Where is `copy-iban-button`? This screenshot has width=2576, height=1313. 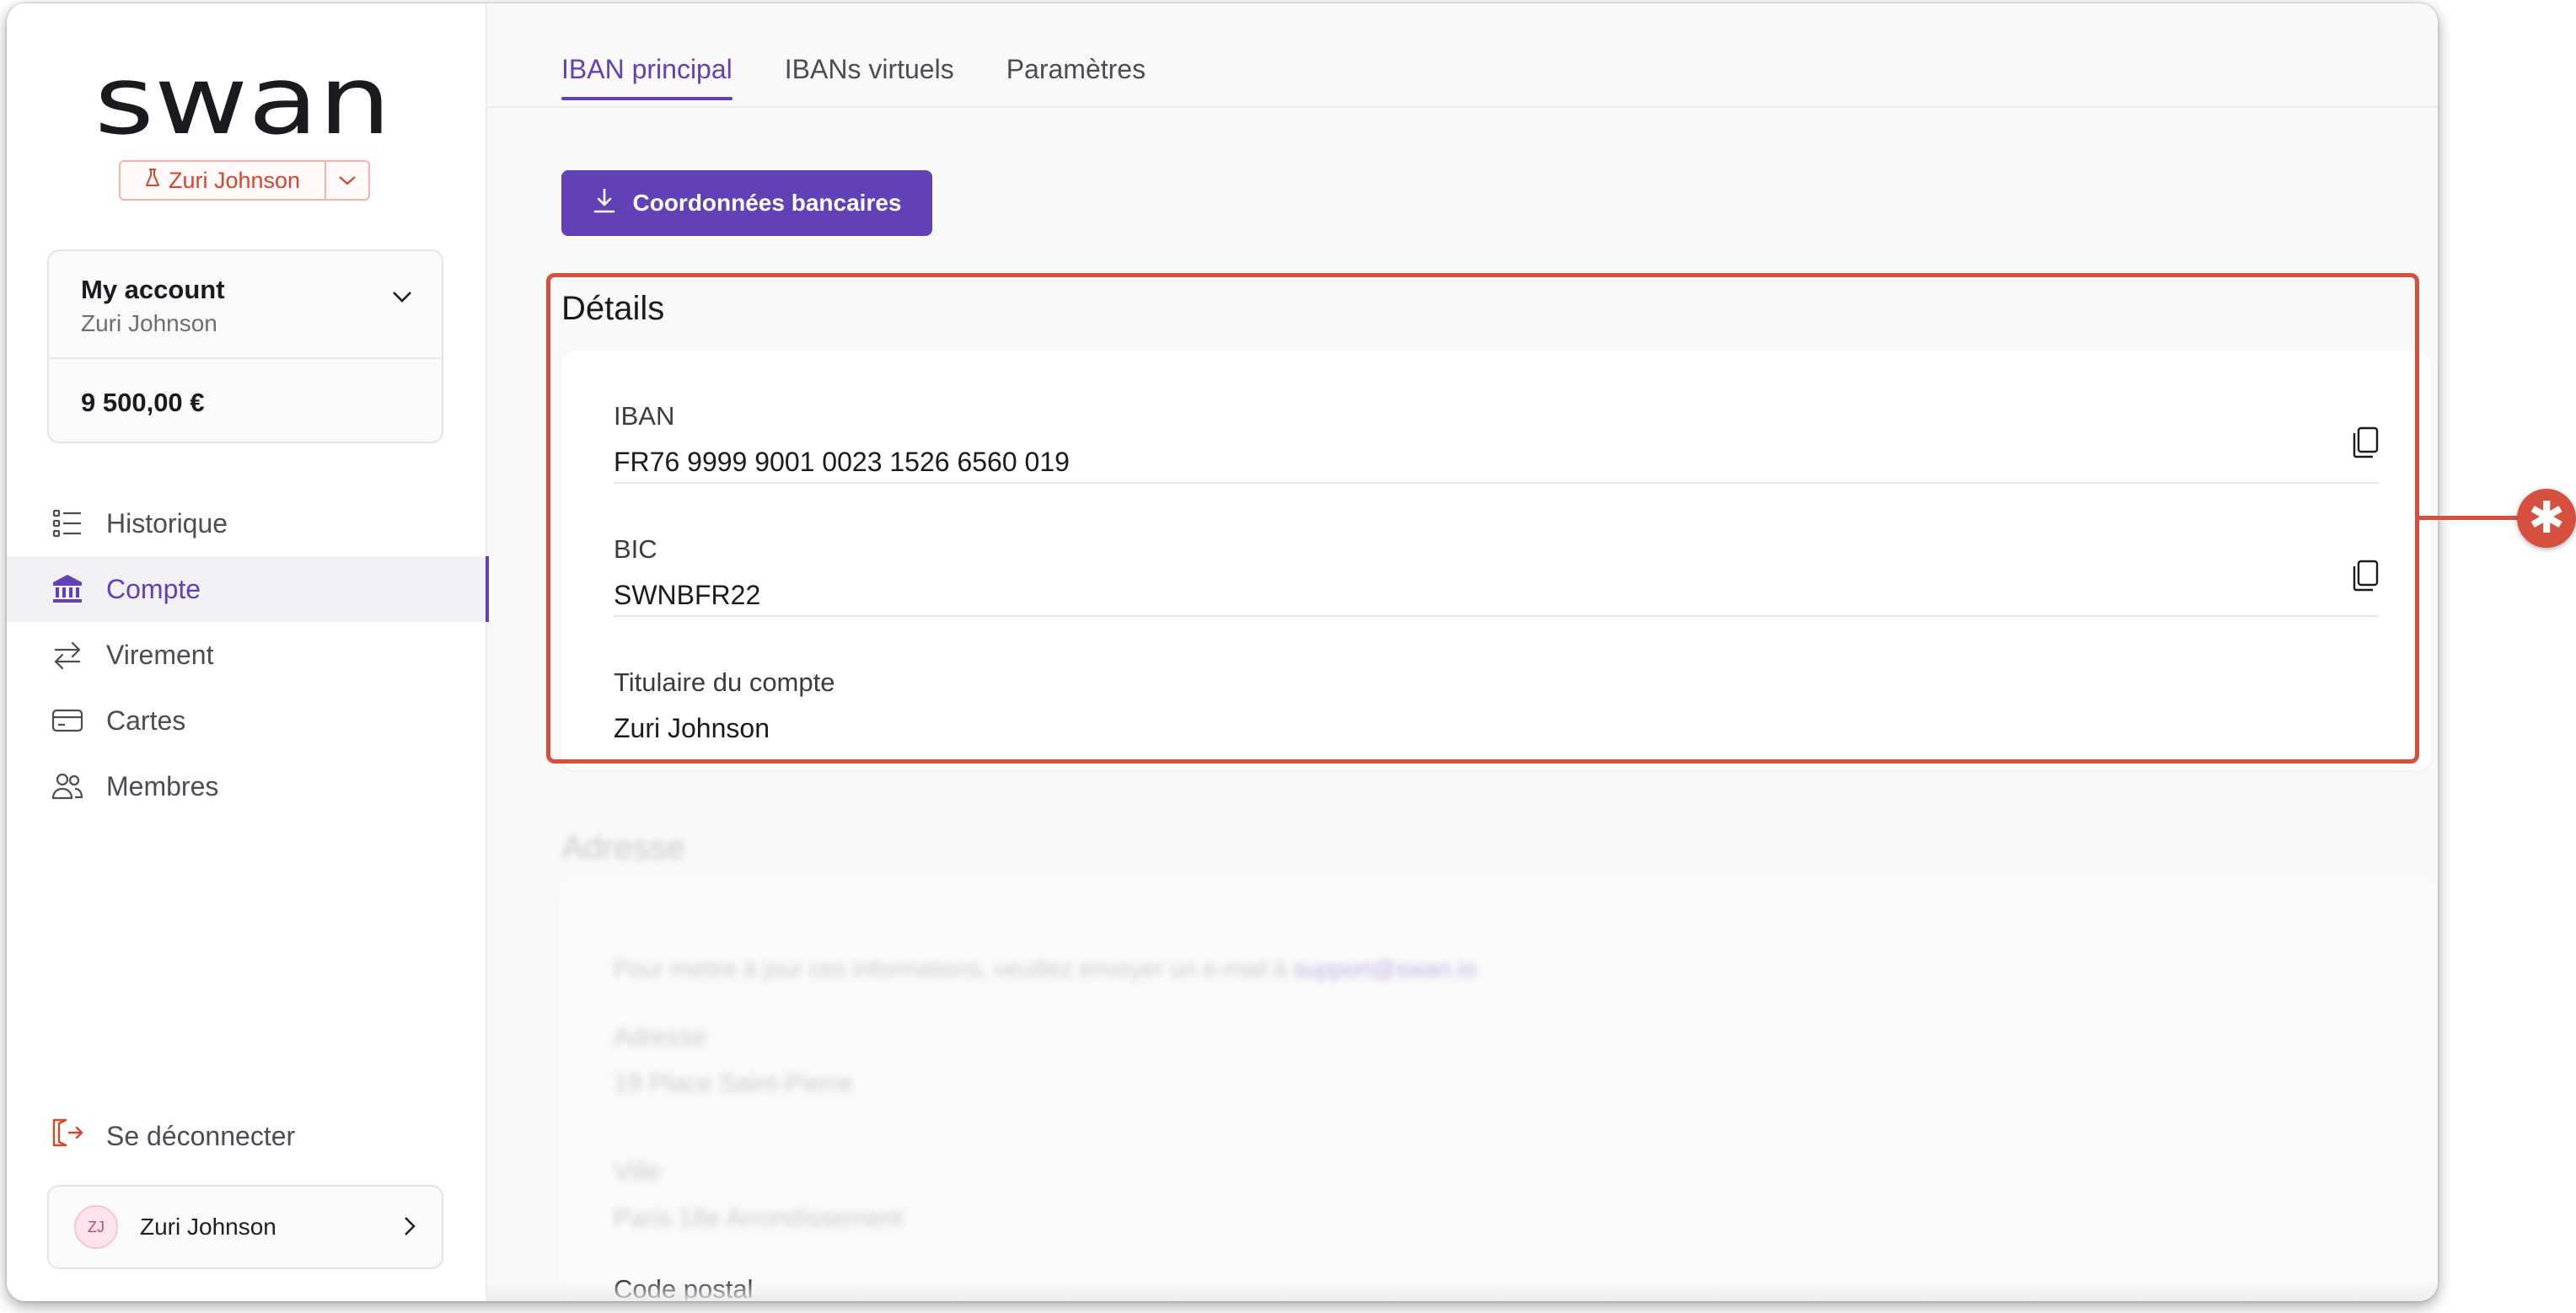
copy-iban-button is located at coordinates (2365, 444).